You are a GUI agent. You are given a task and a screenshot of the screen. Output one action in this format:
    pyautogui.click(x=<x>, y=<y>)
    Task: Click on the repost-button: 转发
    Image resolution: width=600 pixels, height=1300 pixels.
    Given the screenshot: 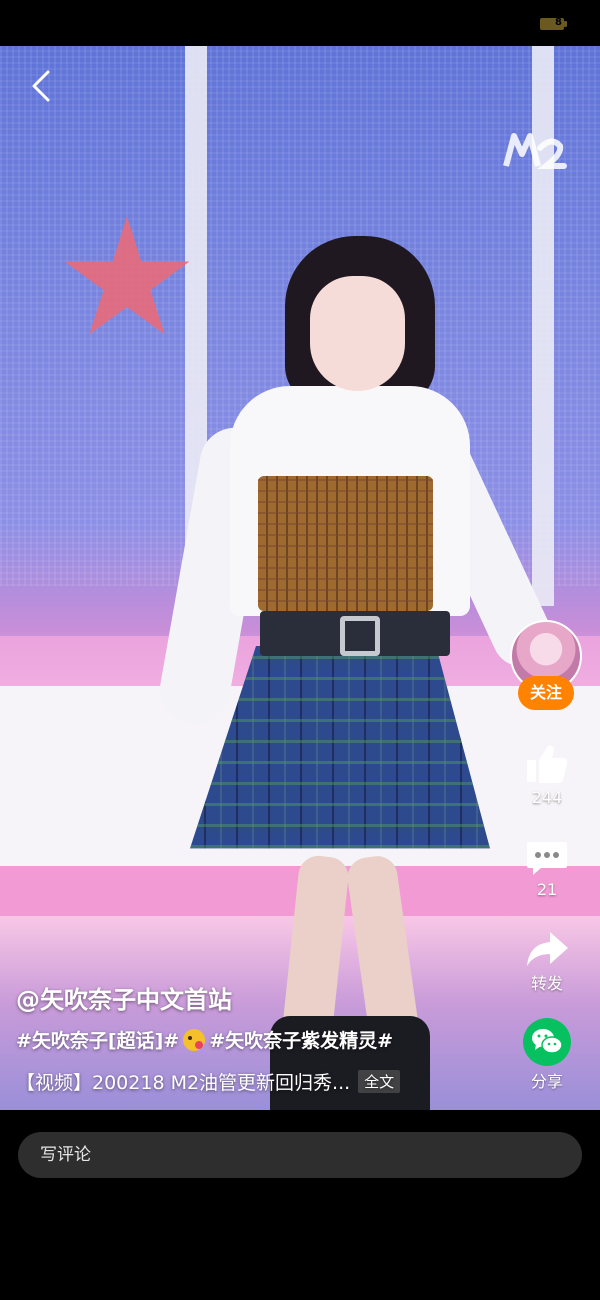 What is the action you would take?
    pyautogui.click(x=547, y=962)
    